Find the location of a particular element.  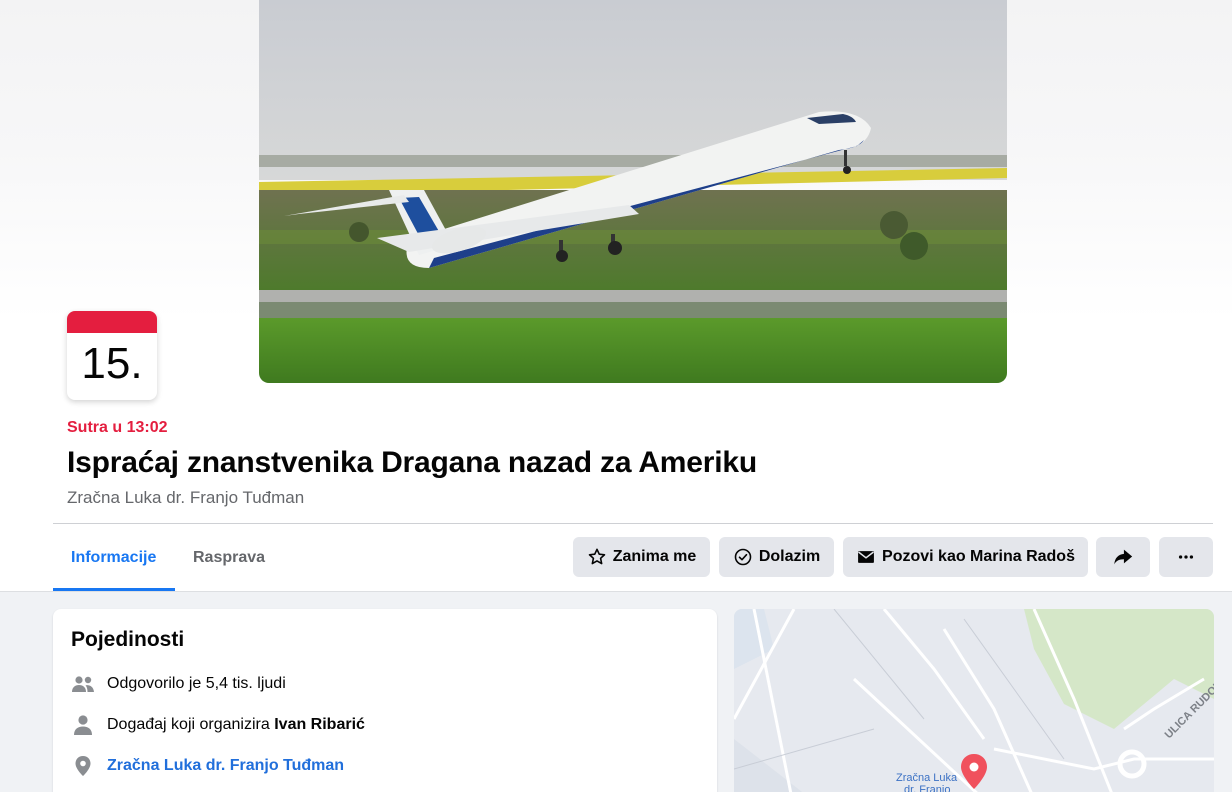

location-link: Zračna Luka dr. Franjo Tuđman is located at coordinates (225, 766).